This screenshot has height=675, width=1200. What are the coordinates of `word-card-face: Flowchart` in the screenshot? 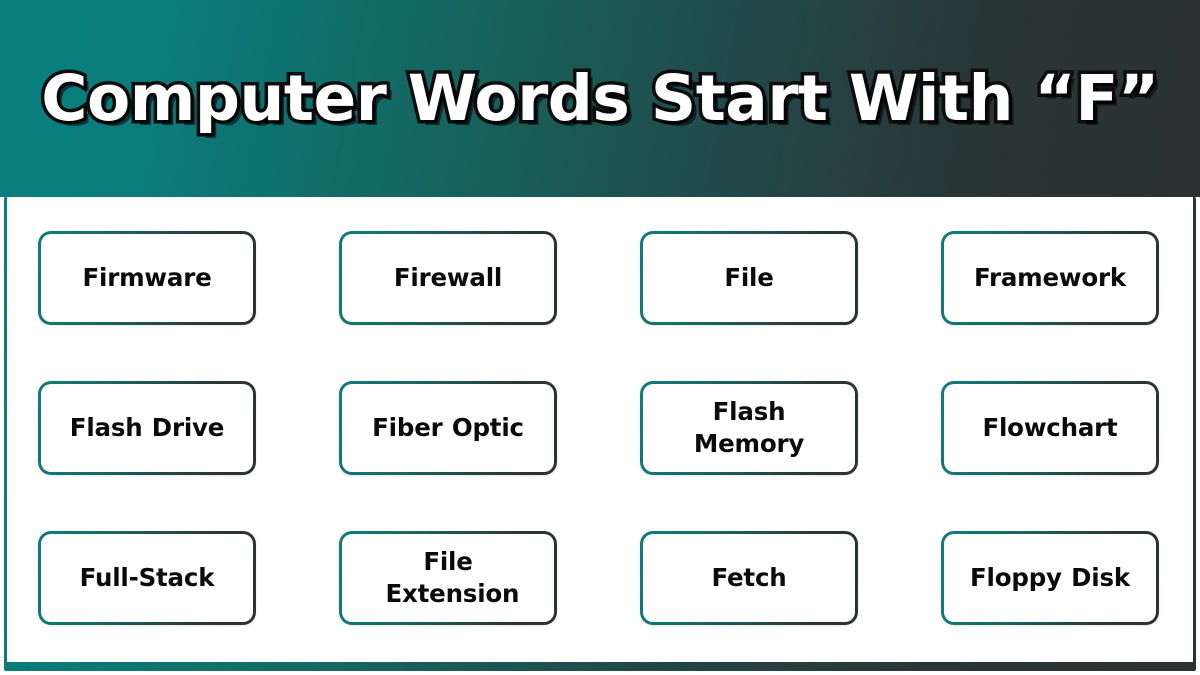 It's located at (1050, 428).